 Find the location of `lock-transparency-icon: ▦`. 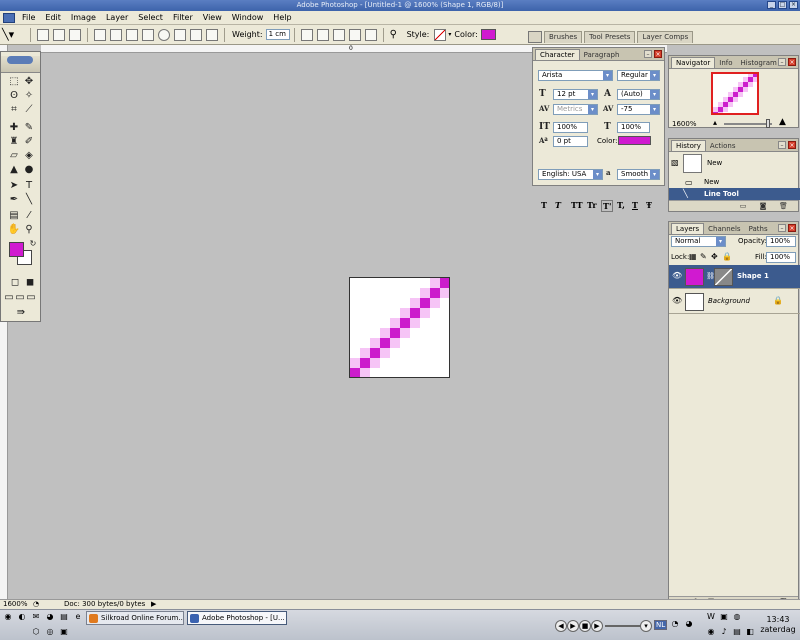

lock-transparency-icon: ▦ is located at coordinates (693, 256).